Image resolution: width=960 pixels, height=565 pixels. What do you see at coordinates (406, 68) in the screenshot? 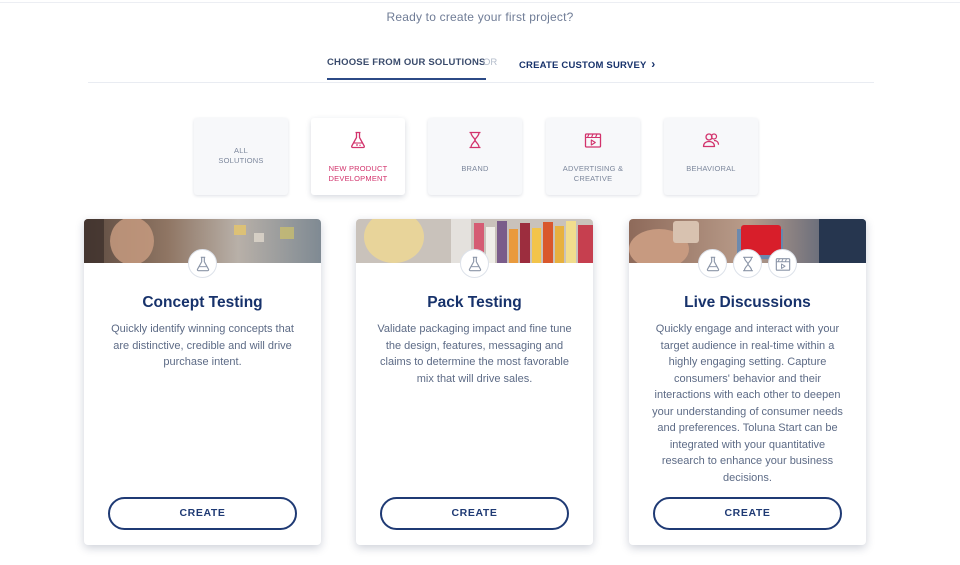
I see `tab-choose-solutions: CHOOSE FROM OUR SOLUTIONS` at bounding box center [406, 68].